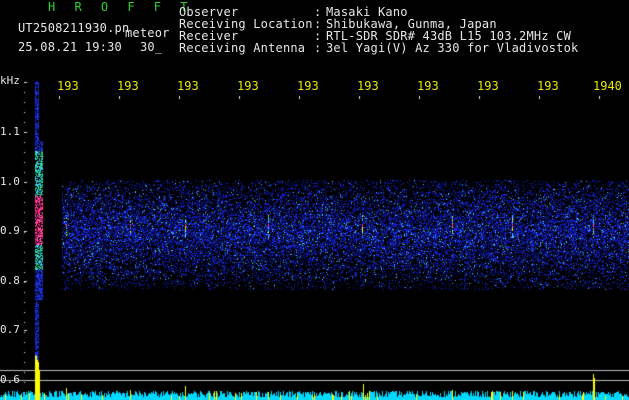 The image size is (629, 400). What do you see at coordinates (74, 28) in the screenshot?
I see `file-name: UT2508211930.pn` at bounding box center [74, 28].